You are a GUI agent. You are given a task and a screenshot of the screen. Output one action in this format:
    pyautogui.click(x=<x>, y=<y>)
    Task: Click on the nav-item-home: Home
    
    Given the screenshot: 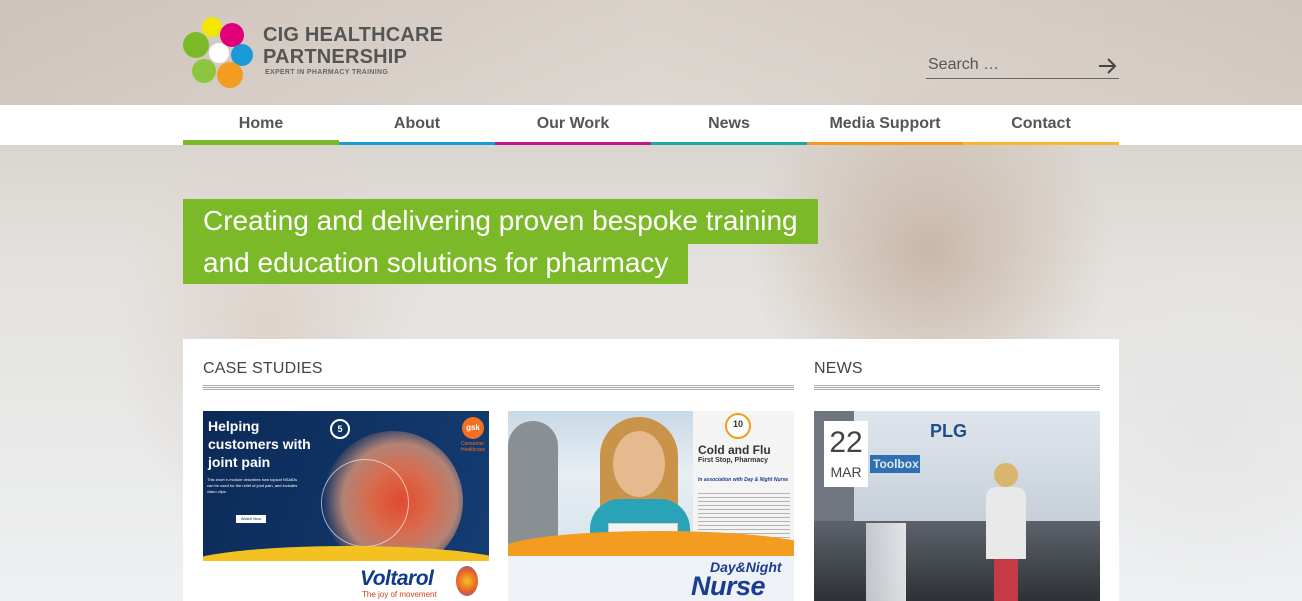 What is the action you would take?
    pyautogui.click(x=261, y=125)
    